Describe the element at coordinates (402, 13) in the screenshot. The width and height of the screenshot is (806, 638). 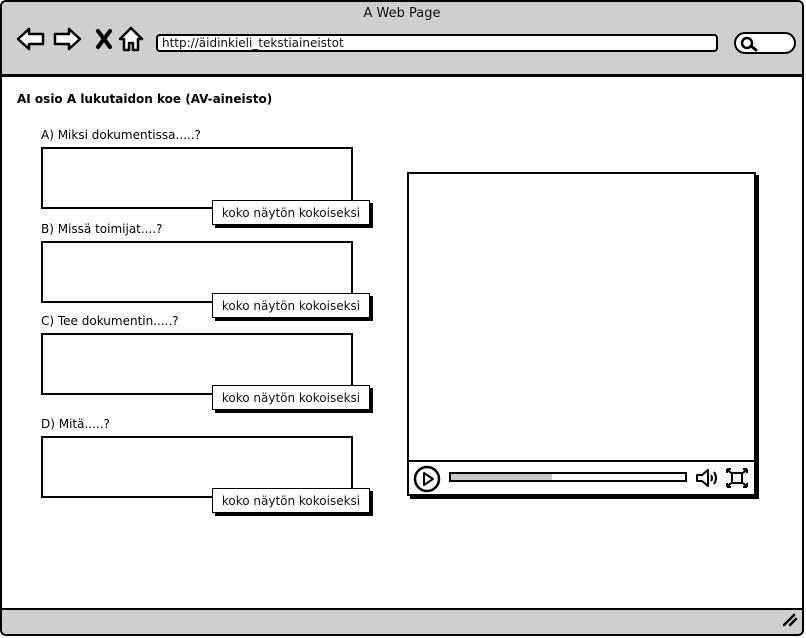
I see `window-title: A Web Page` at that location.